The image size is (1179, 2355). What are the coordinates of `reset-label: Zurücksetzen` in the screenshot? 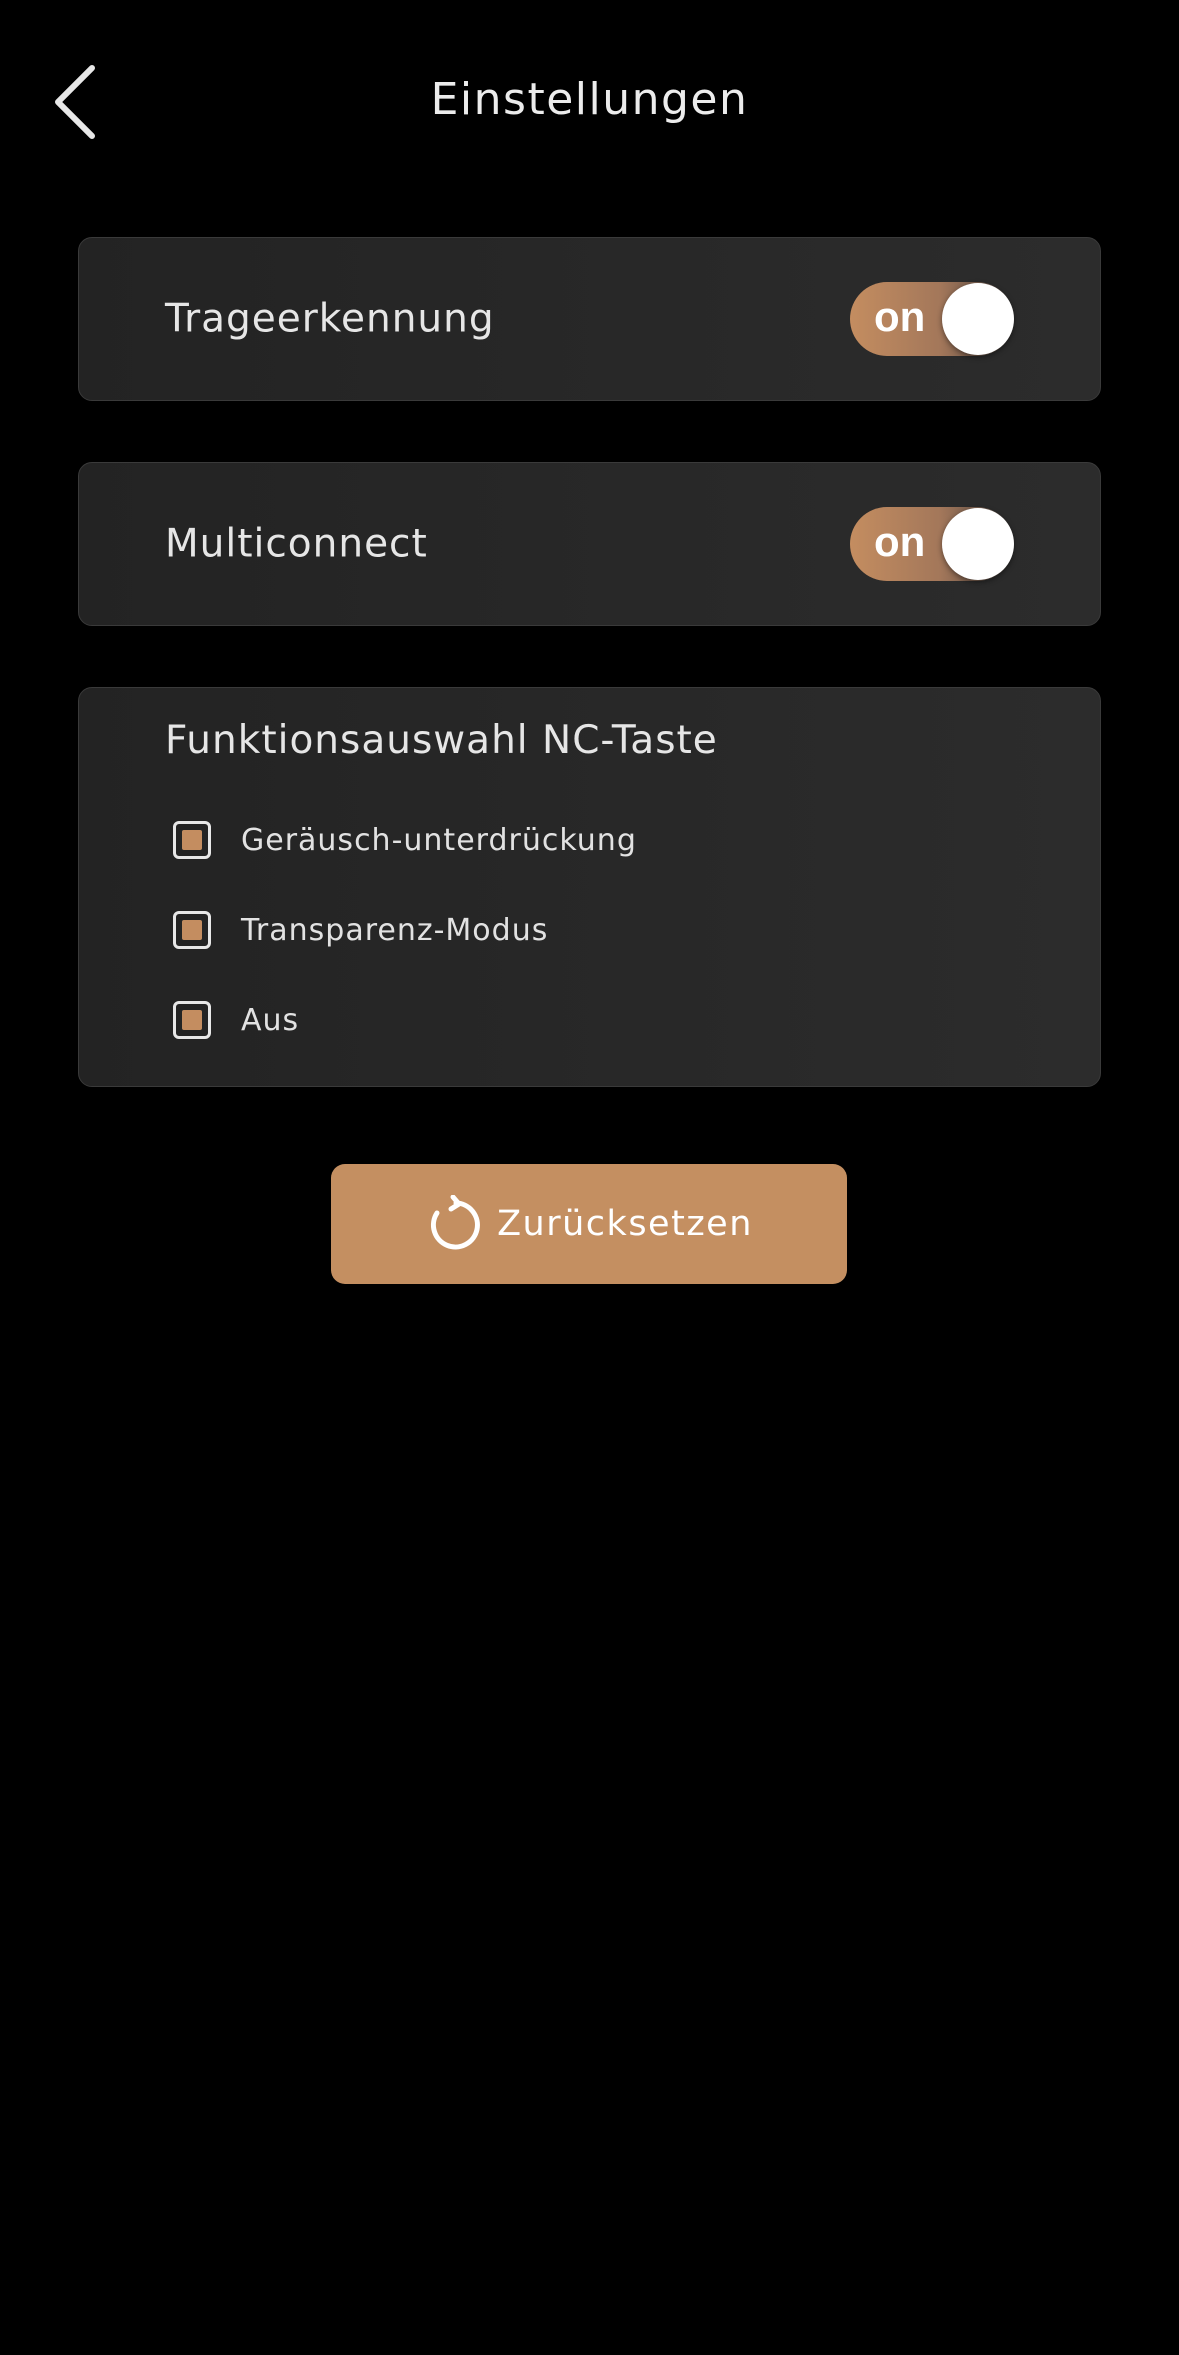 It's located at (625, 1224).